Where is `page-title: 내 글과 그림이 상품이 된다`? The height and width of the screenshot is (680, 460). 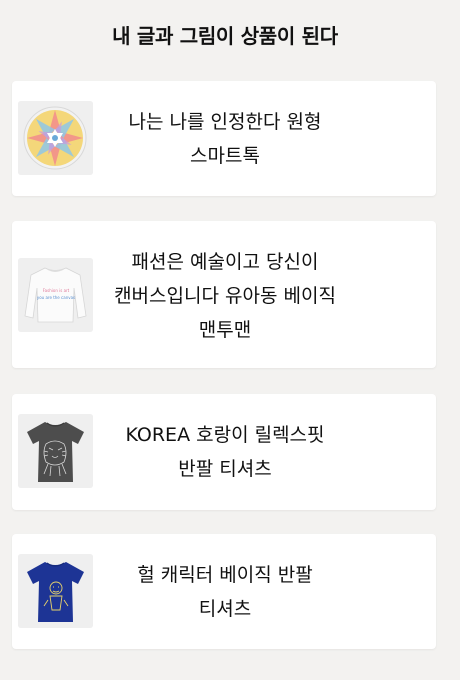 page-title: 내 글과 그림이 상품이 된다 is located at coordinates (225, 36).